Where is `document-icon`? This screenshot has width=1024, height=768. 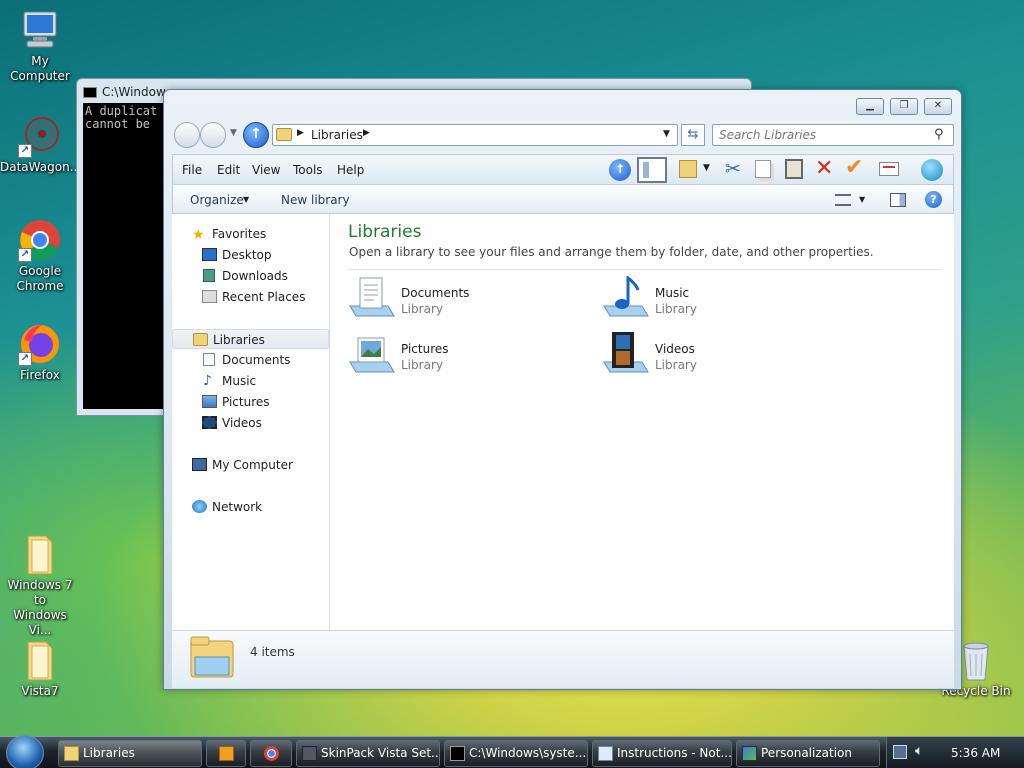 document-icon is located at coordinates (209, 359).